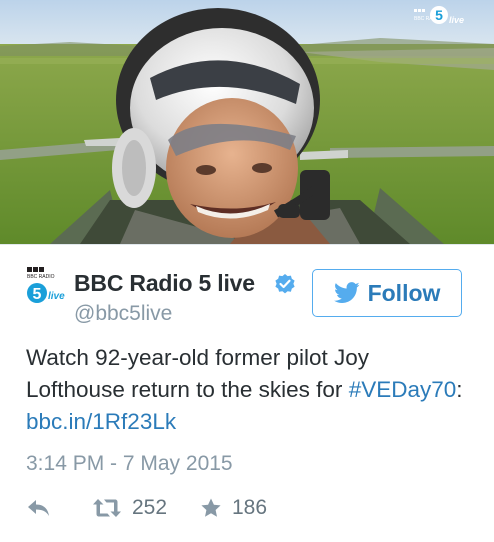 The width and height of the screenshot is (494, 542). Describe the element at coordinates (346, 293) in the screenshot. I see `twitter-bird-icon` at that location.